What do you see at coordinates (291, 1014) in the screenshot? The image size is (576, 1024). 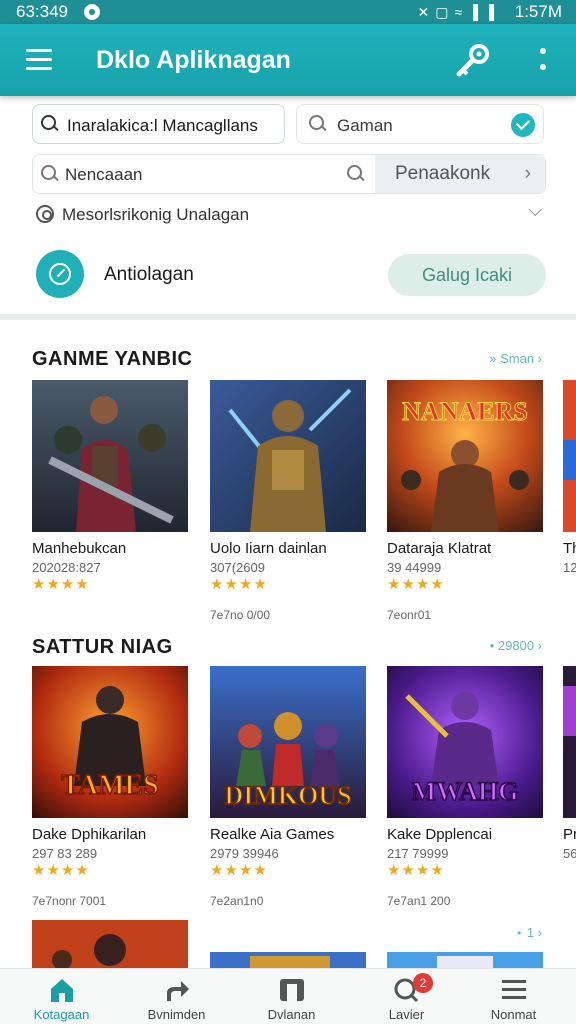 I see `nav-tab-label: Dvlanan` at bounding box center [291, 1014].